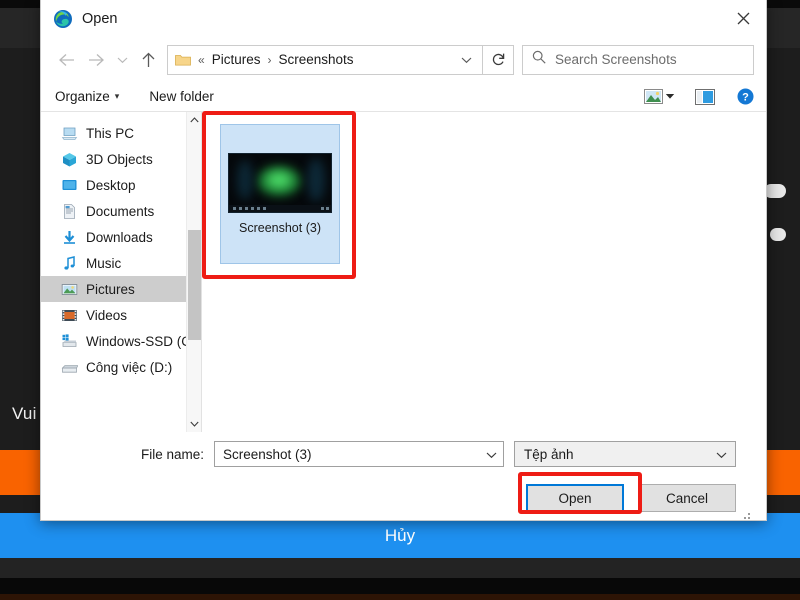  What do you see at coordinates (194, 285) in the screenshot?
I see `scrollbar-thumb` at bounding box center [194, 285].